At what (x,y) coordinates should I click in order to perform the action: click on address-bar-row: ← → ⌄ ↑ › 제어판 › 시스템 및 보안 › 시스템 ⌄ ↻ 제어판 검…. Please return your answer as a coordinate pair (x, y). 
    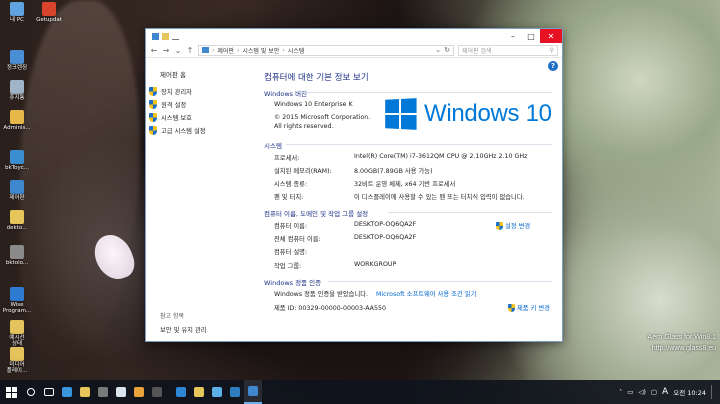
    Looking at the image, I should click on (354, 50).